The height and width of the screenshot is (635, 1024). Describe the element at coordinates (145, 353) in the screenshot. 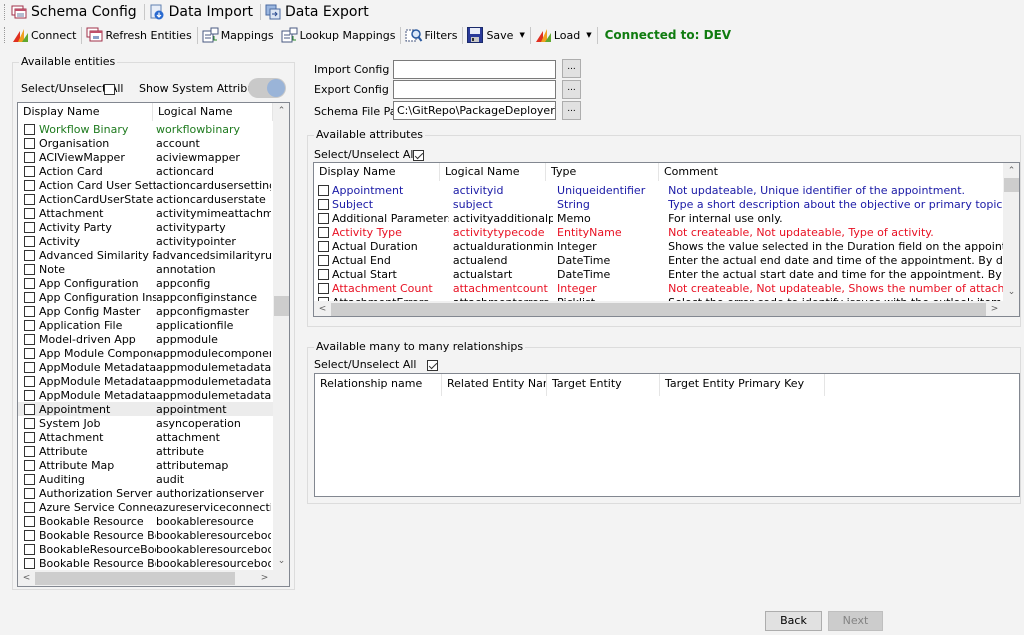

I see `entity-row: App Module Componentappmodulecomponent` at that location.